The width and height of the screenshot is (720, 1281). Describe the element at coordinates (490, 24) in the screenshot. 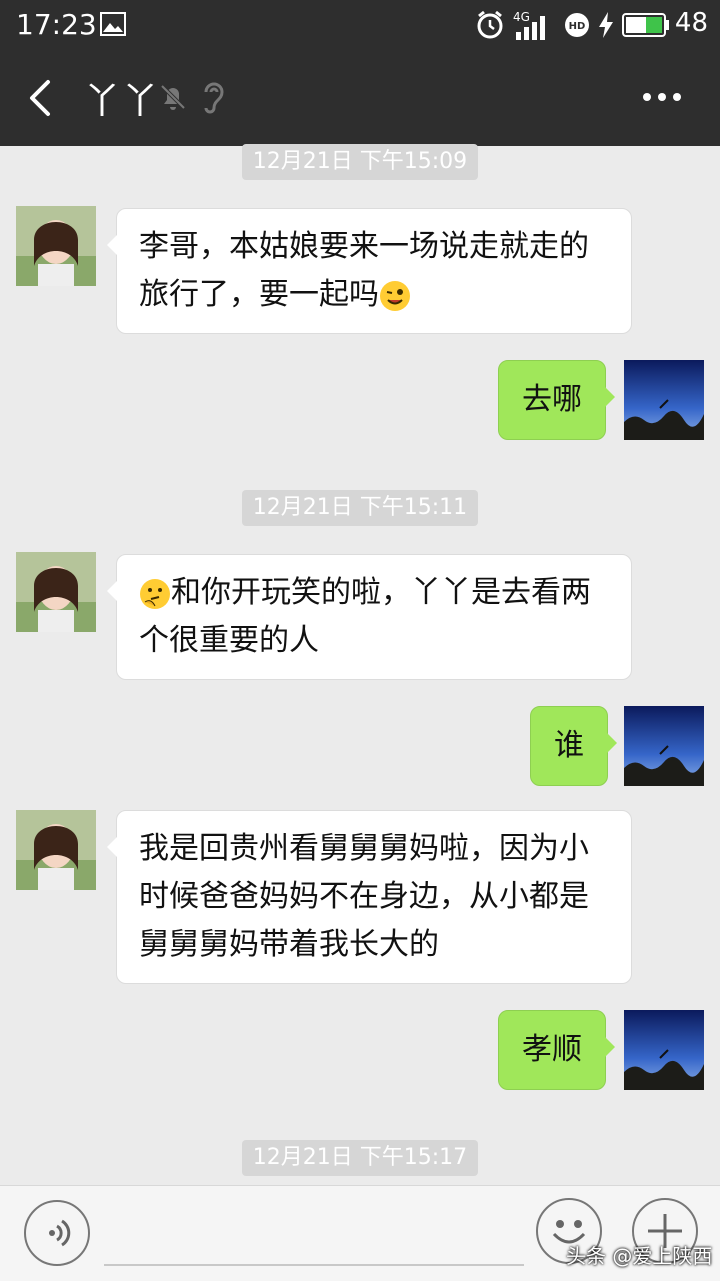

I see `alarm-icon` at that location.